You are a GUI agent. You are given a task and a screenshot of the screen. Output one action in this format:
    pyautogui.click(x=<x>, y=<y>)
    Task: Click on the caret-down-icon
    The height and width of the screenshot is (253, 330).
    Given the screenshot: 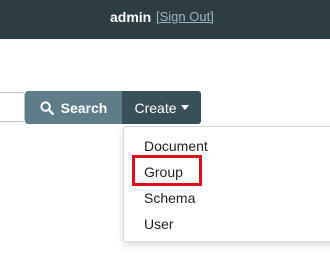 What is the action you would take?
    pyautogui.click(x=184, y=107)
    